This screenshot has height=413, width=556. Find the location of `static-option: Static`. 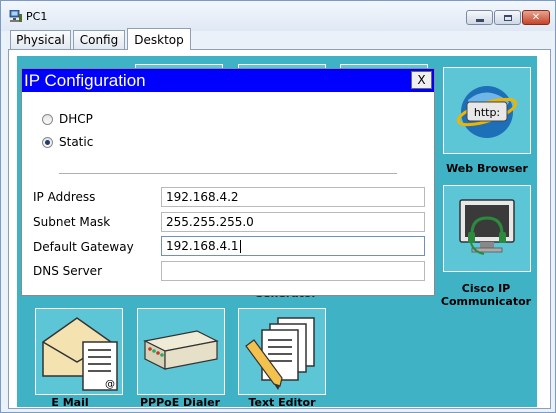

static-option: Static is located at coordinates (67, 142).